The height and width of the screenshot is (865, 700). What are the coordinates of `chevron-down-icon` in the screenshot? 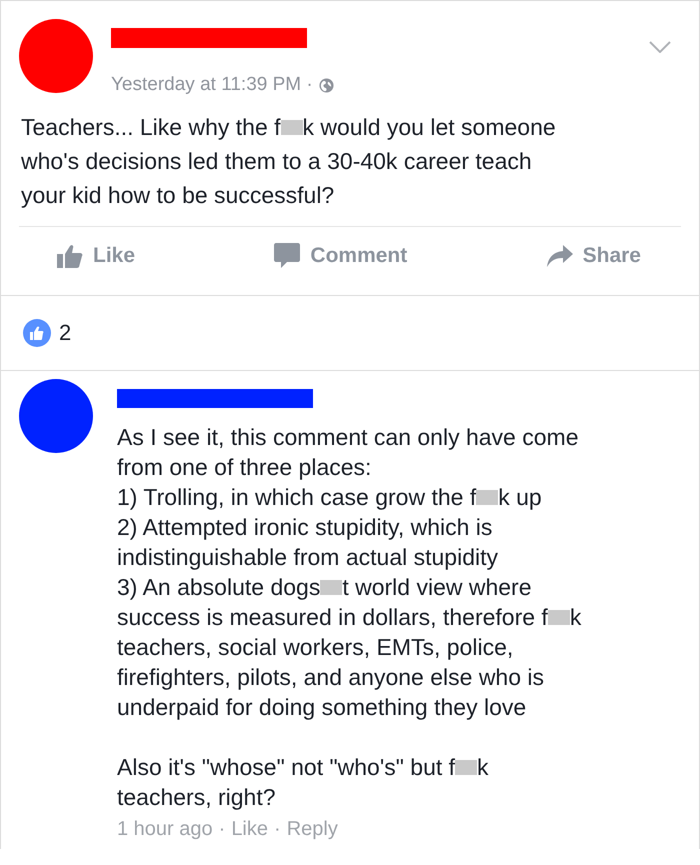 It's located at (660, 47).